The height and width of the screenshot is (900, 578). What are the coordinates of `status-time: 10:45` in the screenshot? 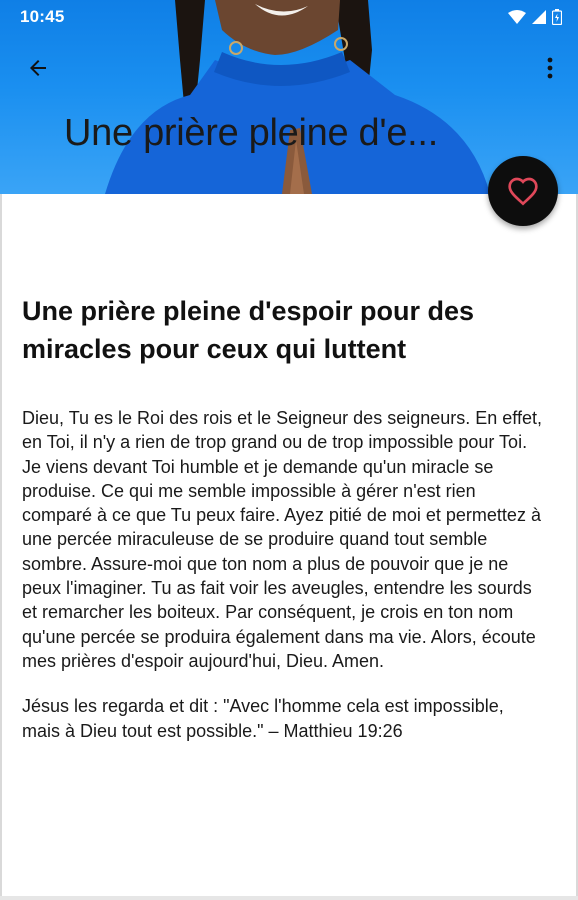 It's located at (42, 16).